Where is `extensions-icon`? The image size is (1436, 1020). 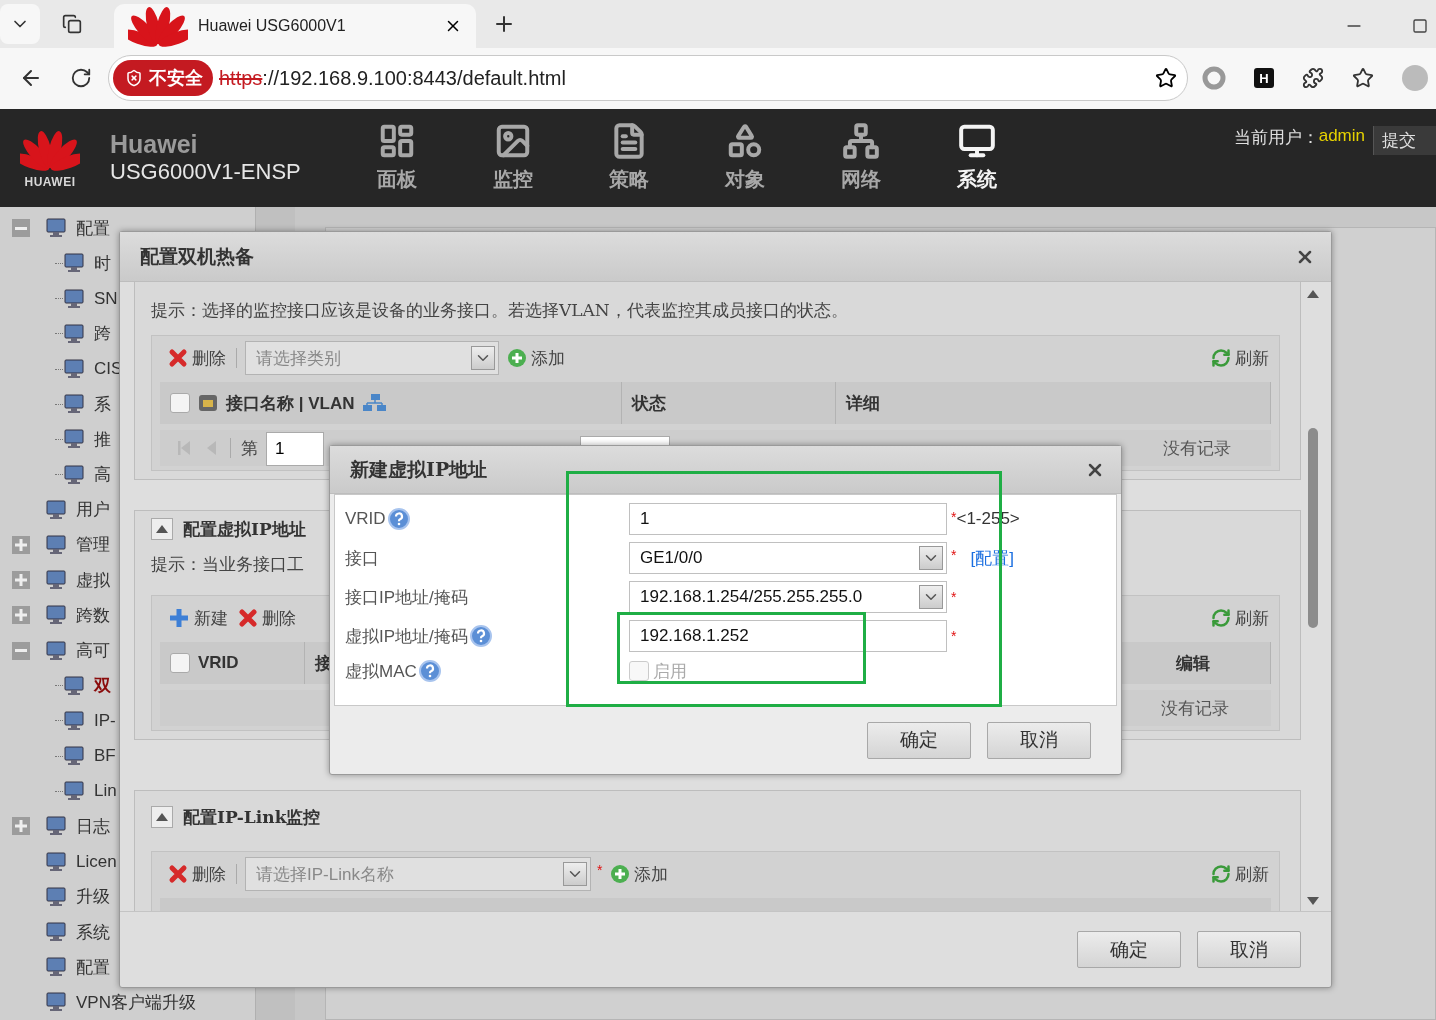
extensions-icon is located at coordinates (1313, 78).